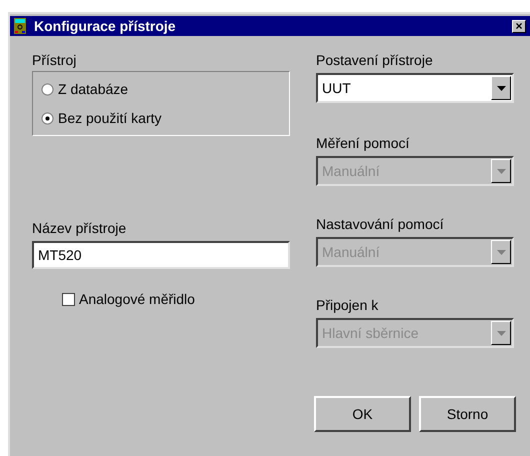 This screenshot has height=456, width=530. What do you see at coordinates (375, 60) in the screenshot?
I see `dropdown-label: Postavení přístroje` at bounding box center [375, 60].